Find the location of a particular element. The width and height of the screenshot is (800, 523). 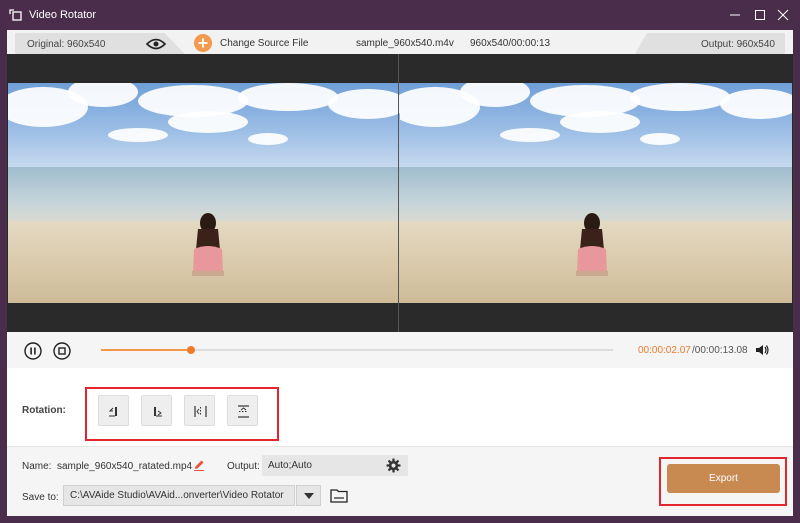

playback-bar: 00:00:02.07 /00:00:13.08 is located at coordinates (400, 350).